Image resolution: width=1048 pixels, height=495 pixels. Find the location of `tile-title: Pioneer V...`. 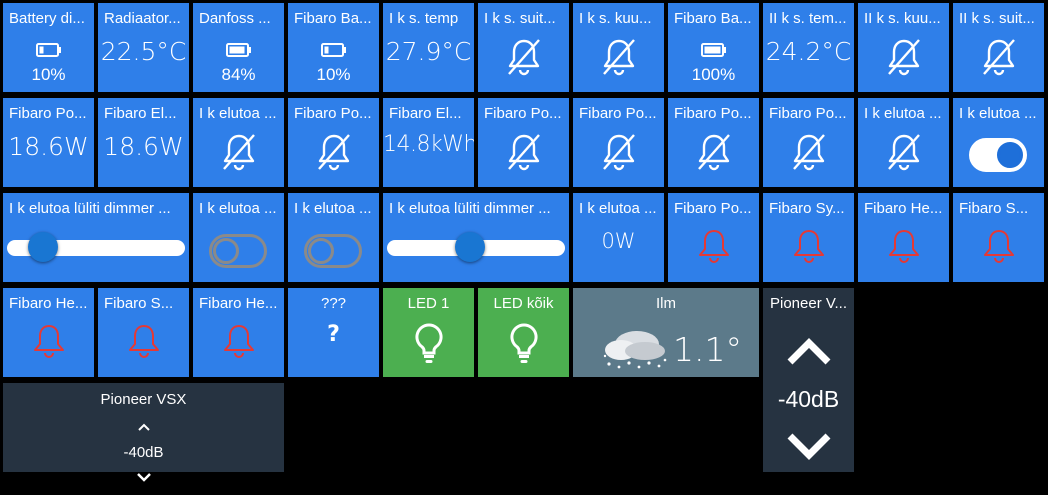

tile-title: Pioneer V... is located at coordinates (808, 303).